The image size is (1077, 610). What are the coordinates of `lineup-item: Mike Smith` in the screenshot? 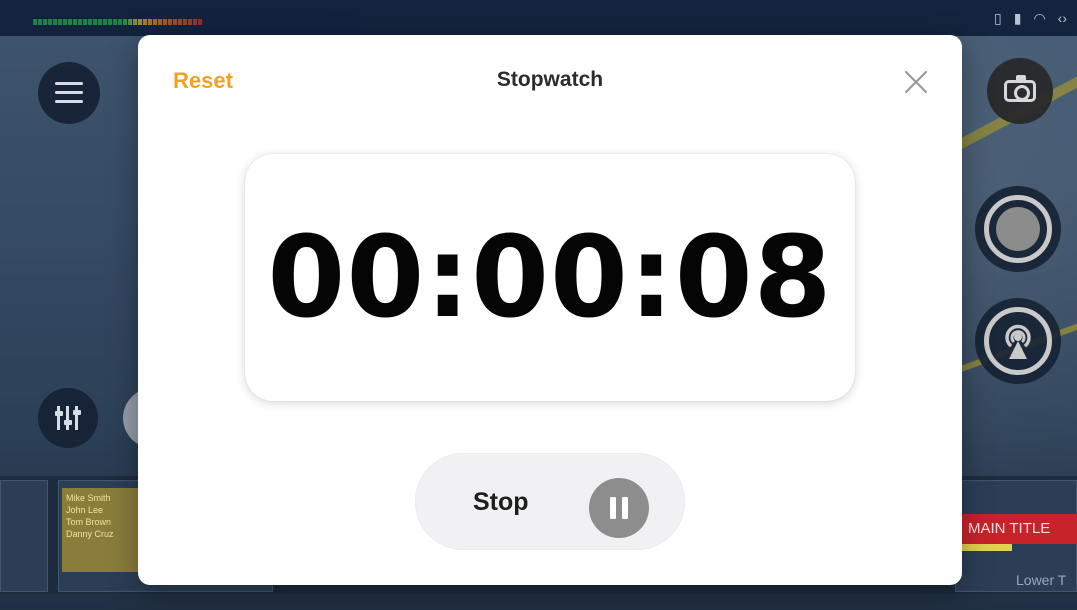 It's located at (88, 498).